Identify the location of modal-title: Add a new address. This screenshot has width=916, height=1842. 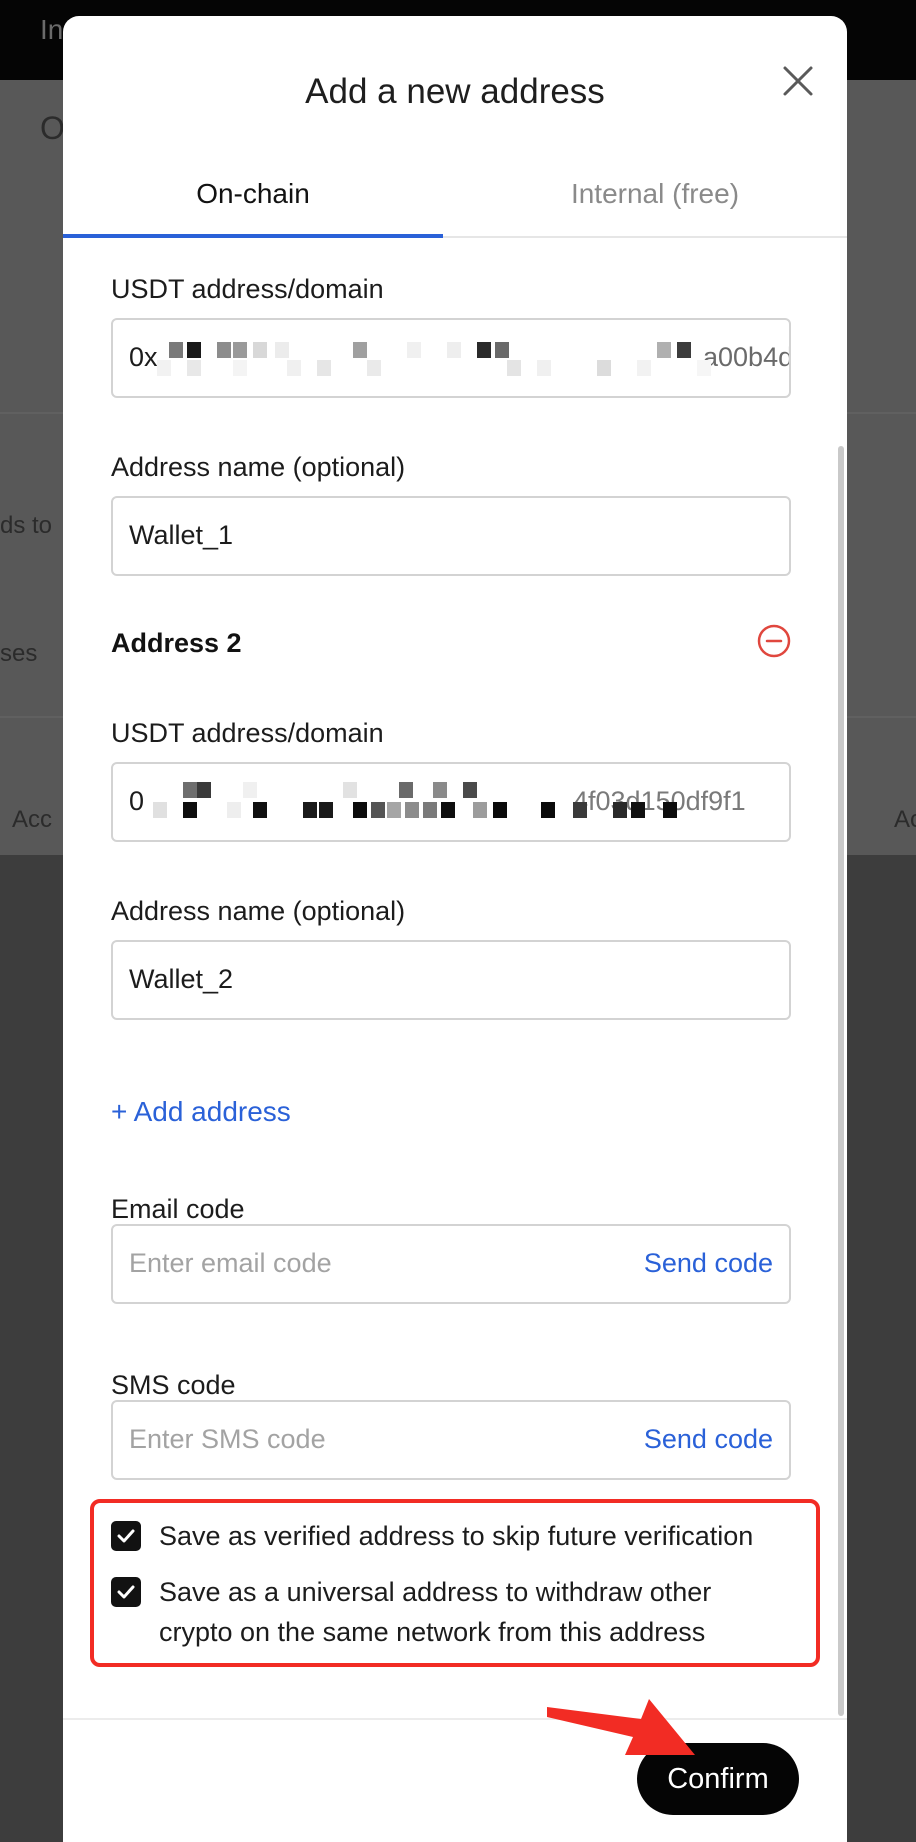
(455, 91).